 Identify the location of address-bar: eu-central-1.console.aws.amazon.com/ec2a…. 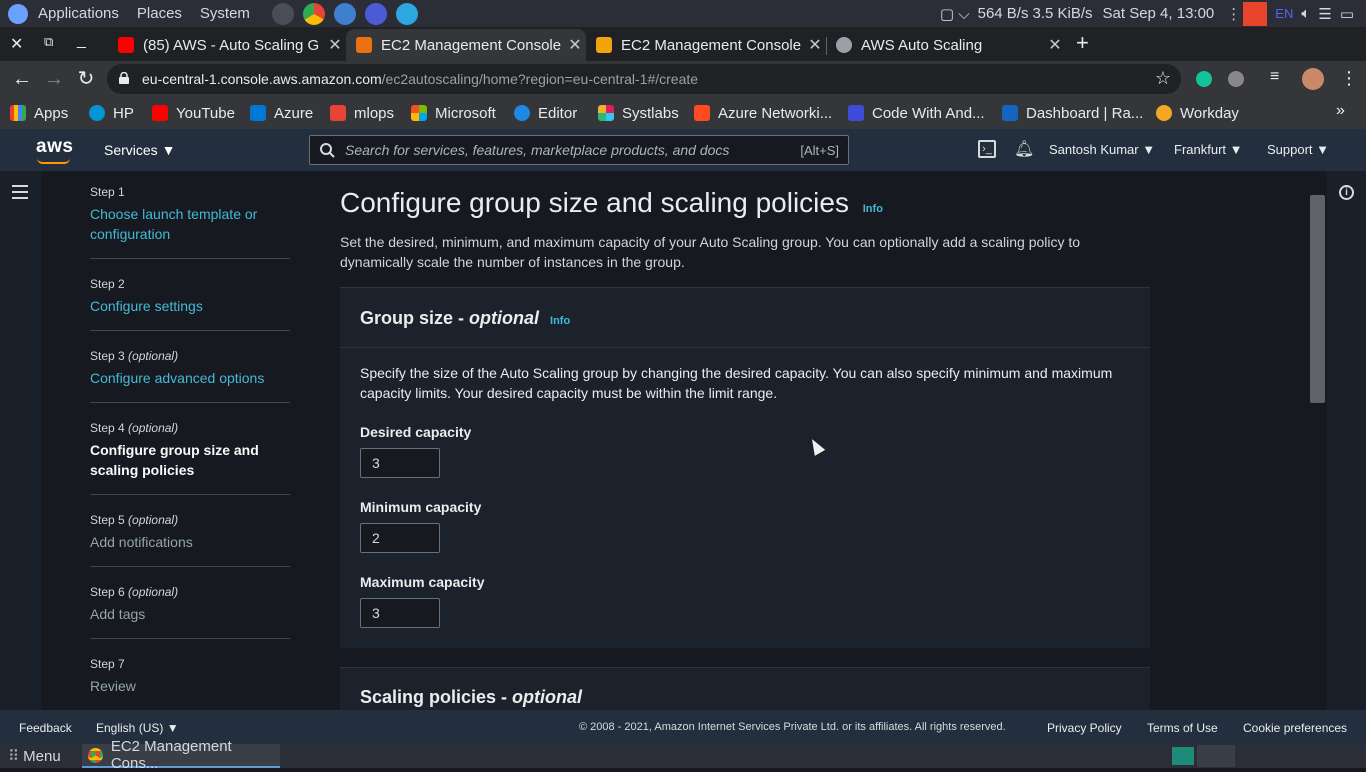
(644, 79).